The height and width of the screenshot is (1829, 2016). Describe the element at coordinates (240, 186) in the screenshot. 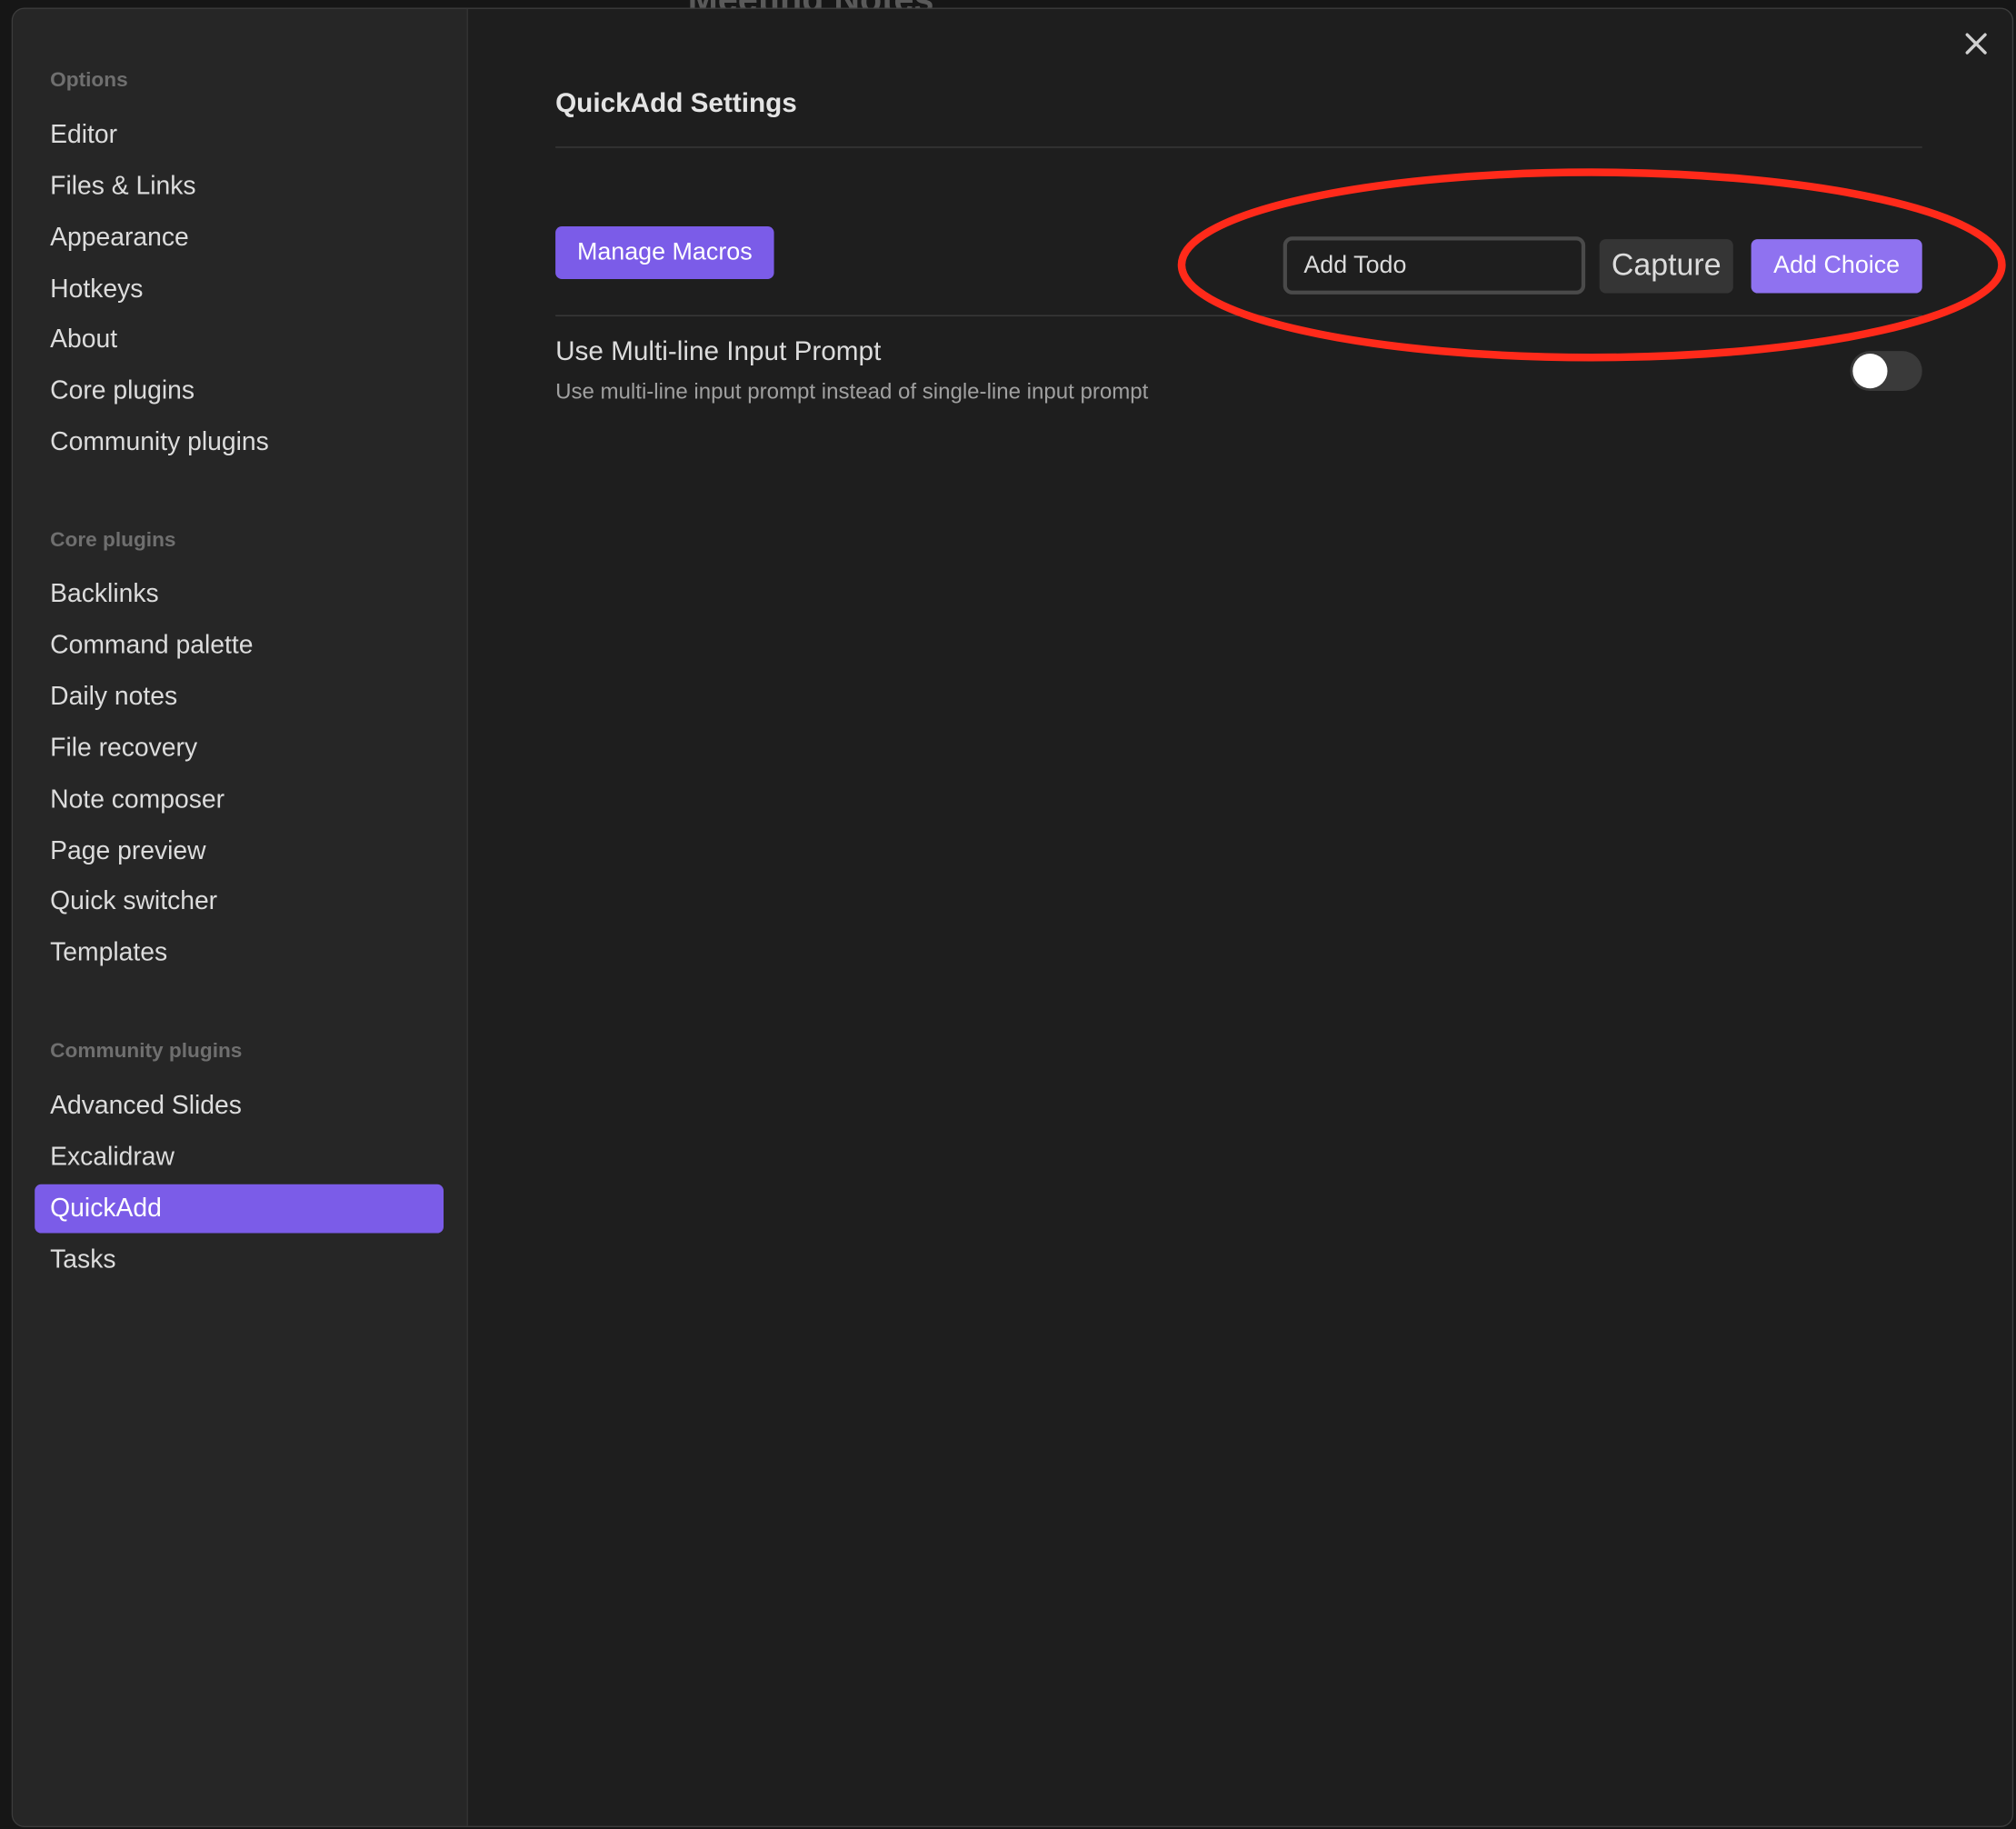

I see `sidebar-item-files-links: Files & Links` at that location.